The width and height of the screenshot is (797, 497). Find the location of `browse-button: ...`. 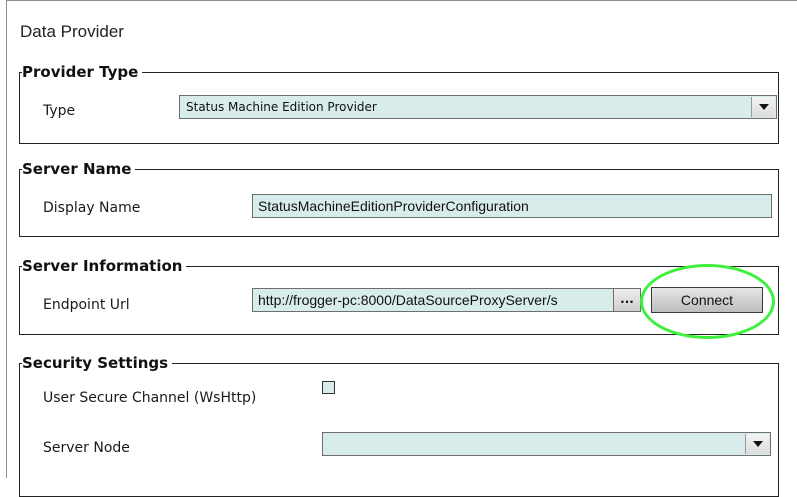

browse-button: ... is located at coordinates (627, 300).